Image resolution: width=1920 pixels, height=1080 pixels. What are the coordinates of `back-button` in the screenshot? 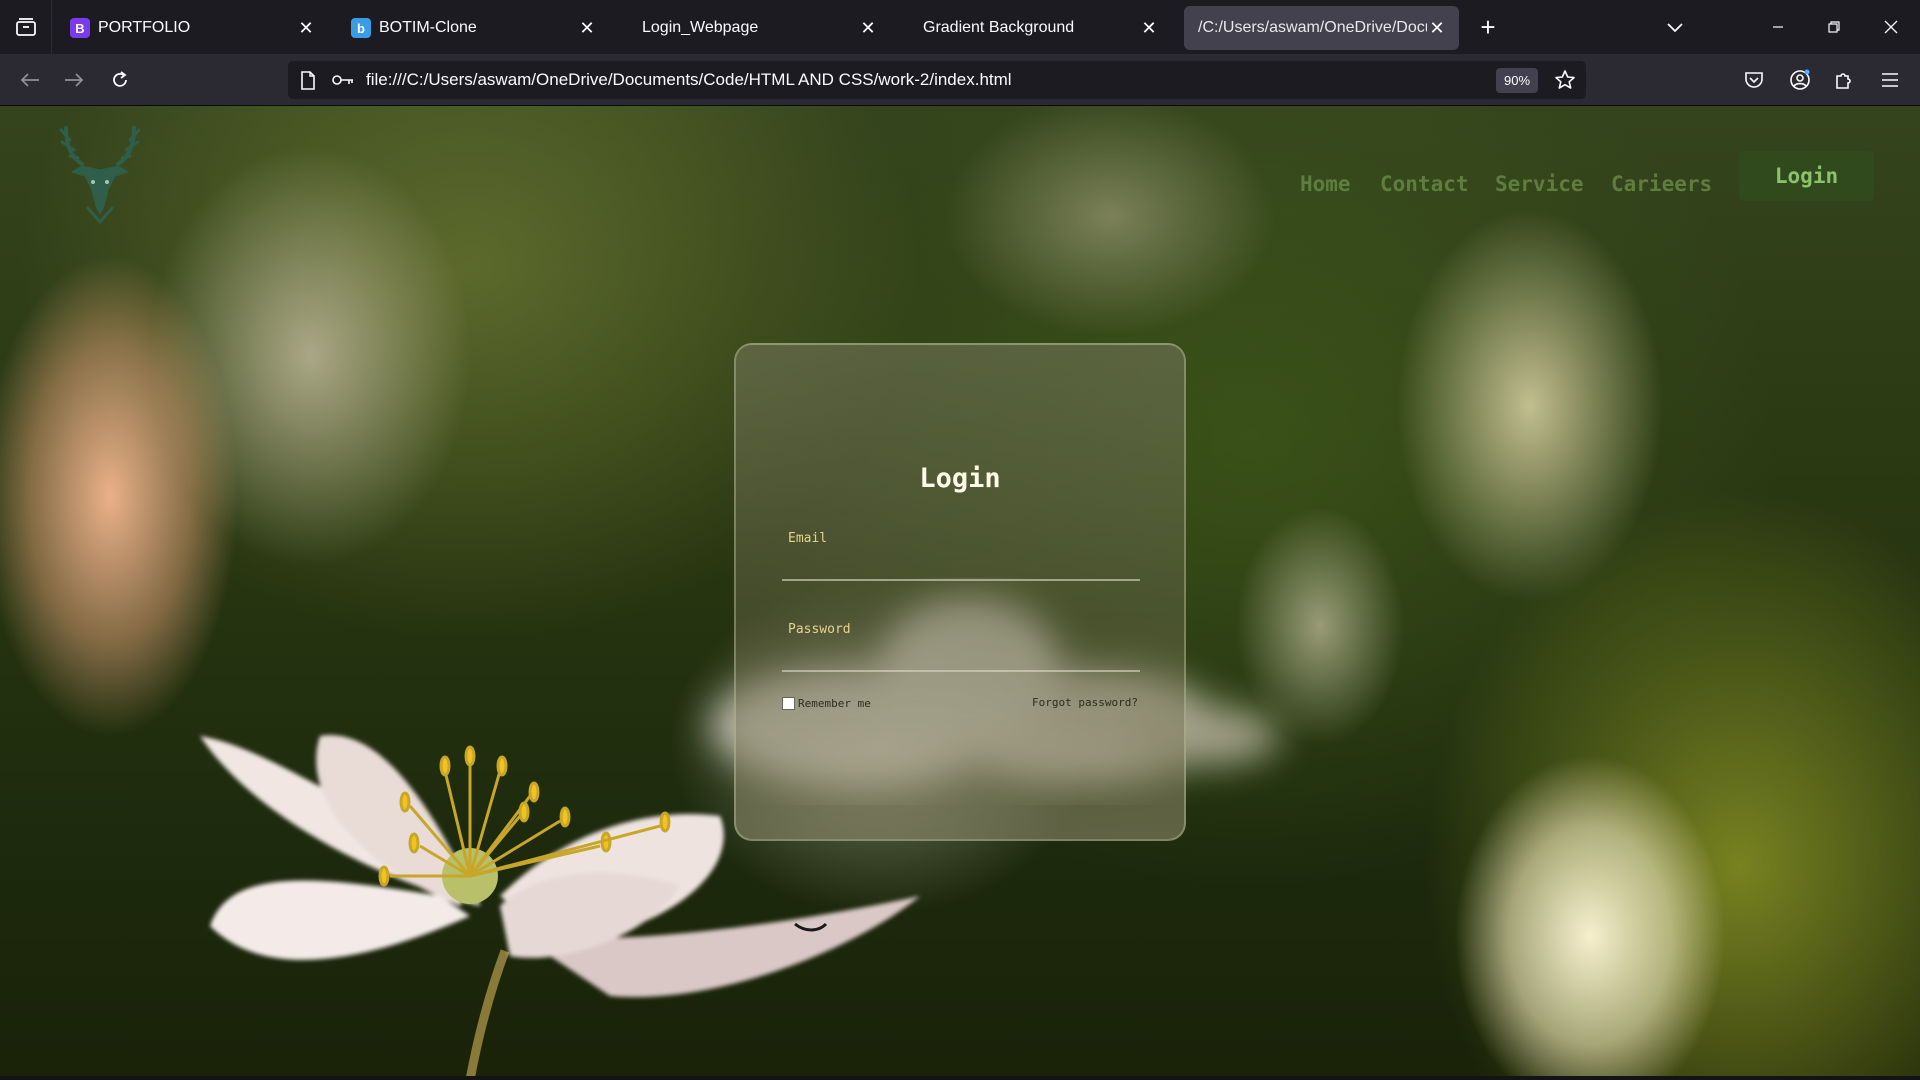 It's located at (30, 80).